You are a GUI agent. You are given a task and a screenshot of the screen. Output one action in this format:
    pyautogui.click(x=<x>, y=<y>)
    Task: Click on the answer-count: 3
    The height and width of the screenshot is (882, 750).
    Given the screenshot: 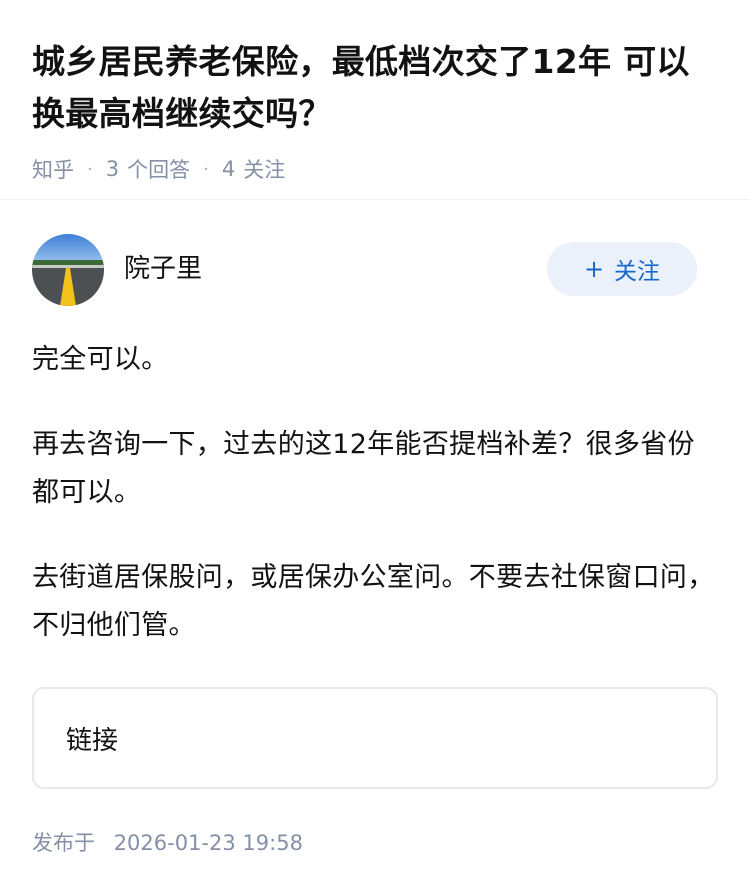 What is the action you would take?
    pyautogui.click(x=112, y=169)
    